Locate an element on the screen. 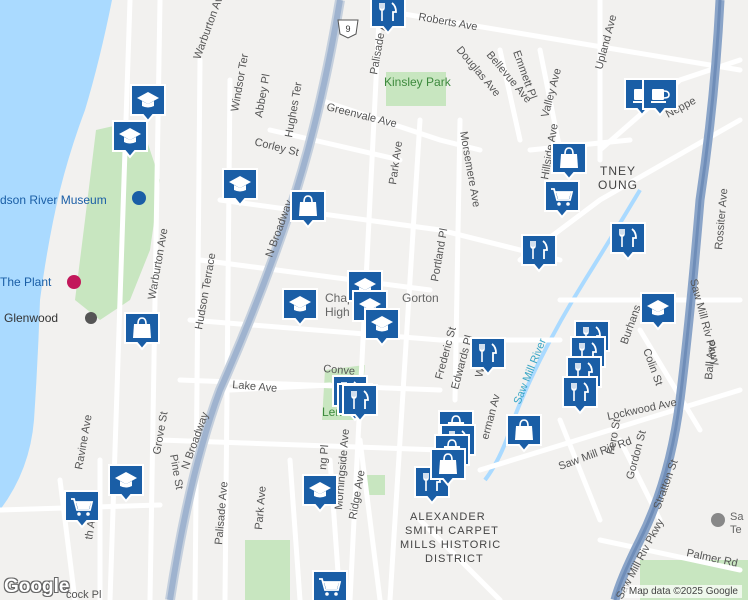  museum-poi-icon is located at coordinates (139, 198).